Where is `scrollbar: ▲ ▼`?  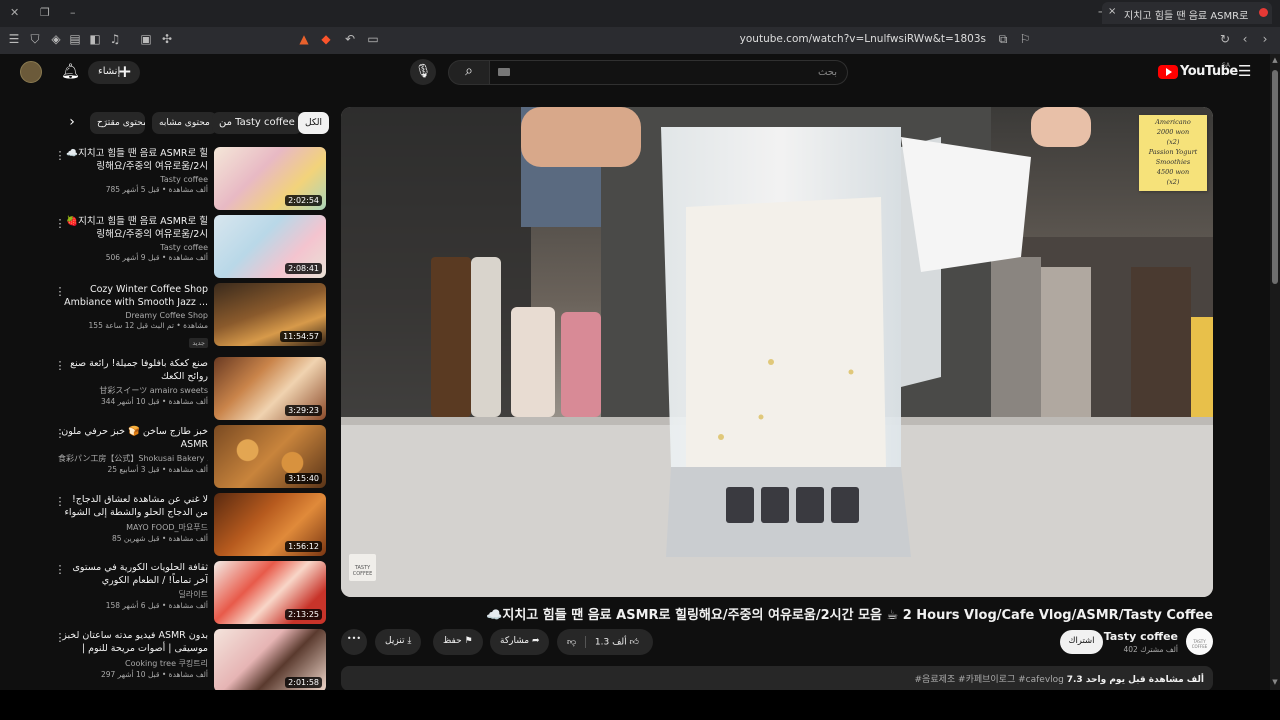
scrollbar: ▲ ▼ is located at coordinates (1275, 372).